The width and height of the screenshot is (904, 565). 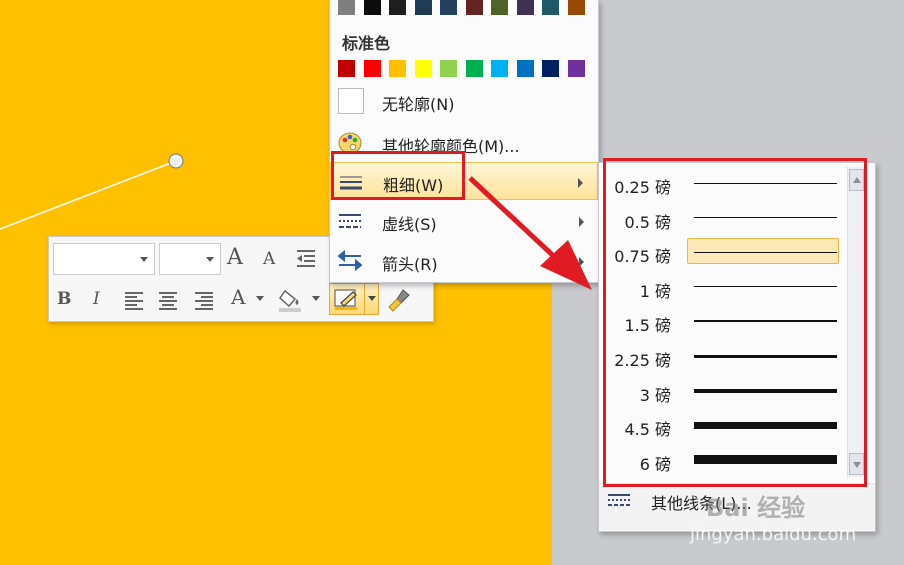 I want to click on menu-item-arrows: 箭头(R), so click(x=464, y=261).